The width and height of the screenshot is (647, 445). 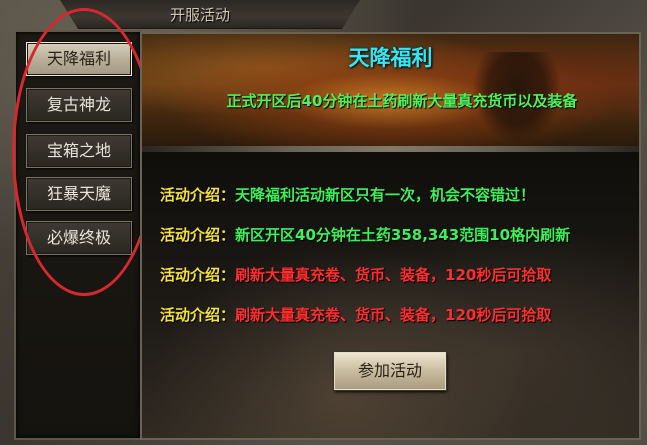 I want to click on tab-fugu-shenlong: 复古神龙, so click(x=79, y=105).